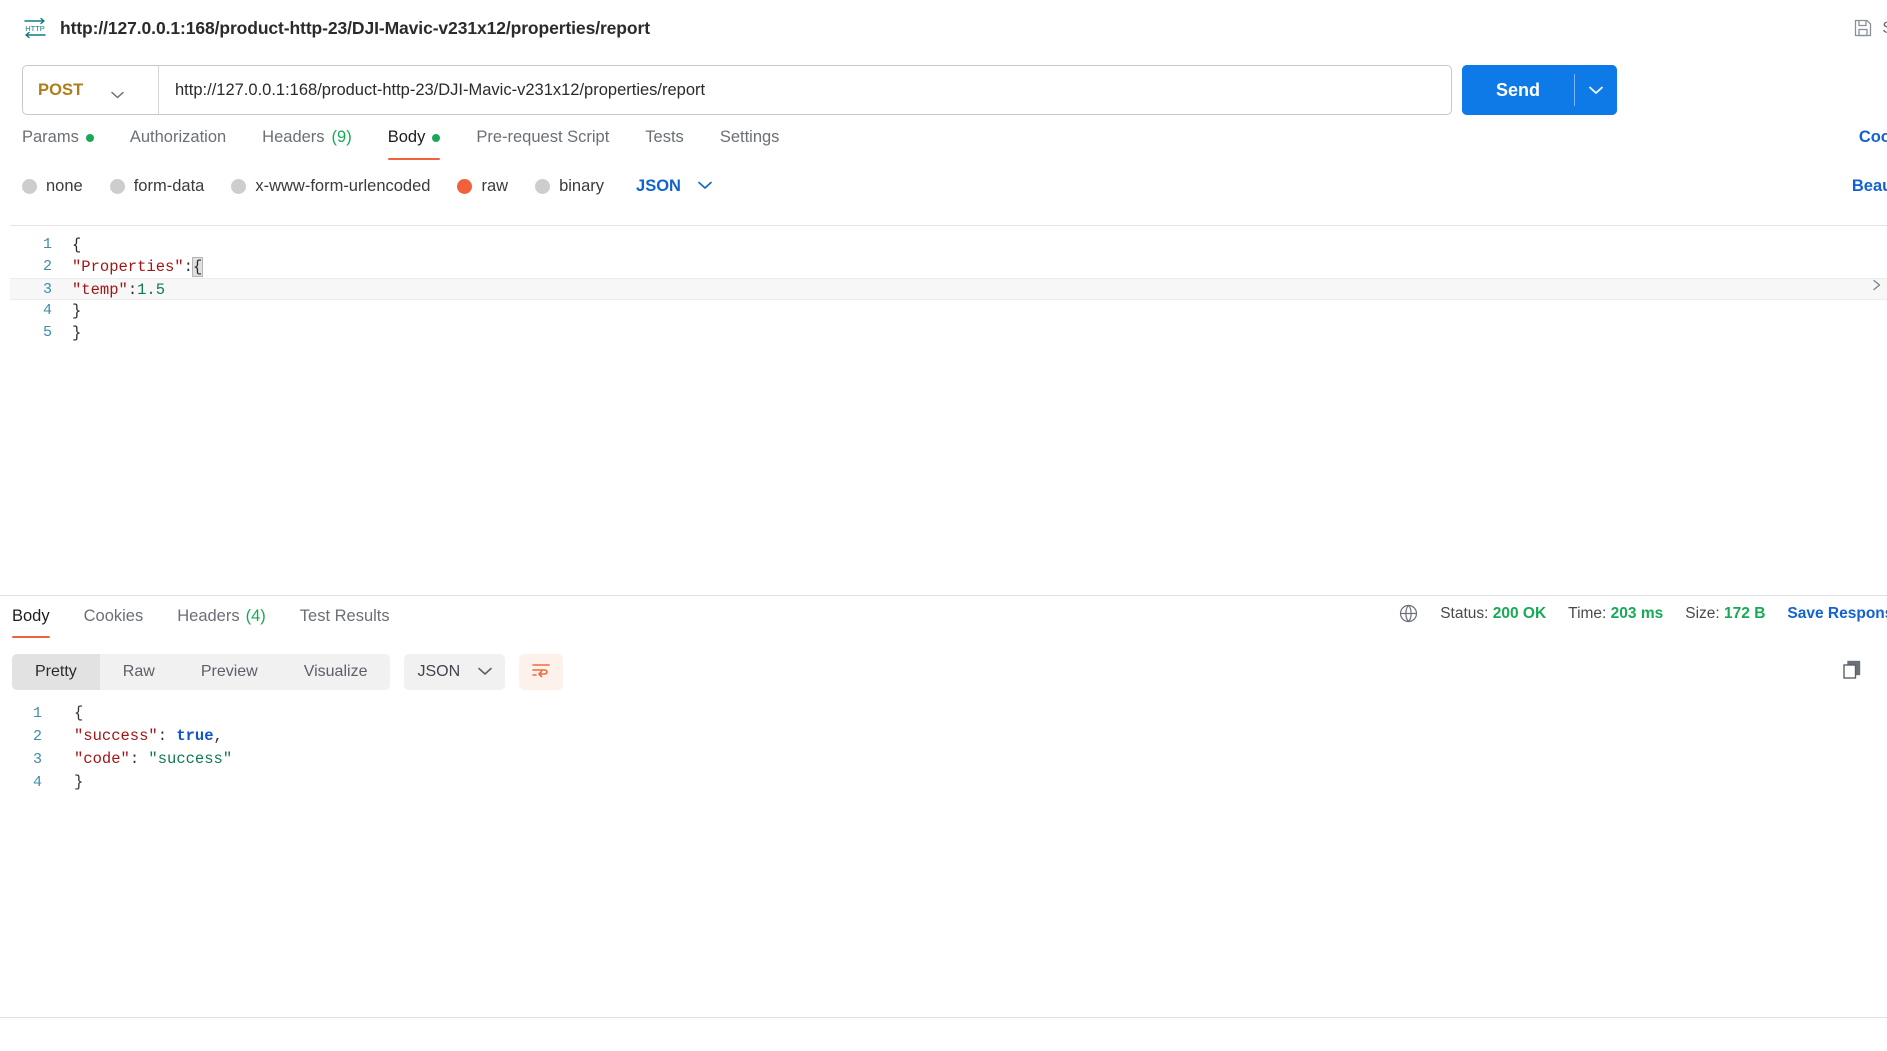 The height and width of the screenshot is (1051, 1887). I want to click on body-format-label: JSON, so click(658, 185).